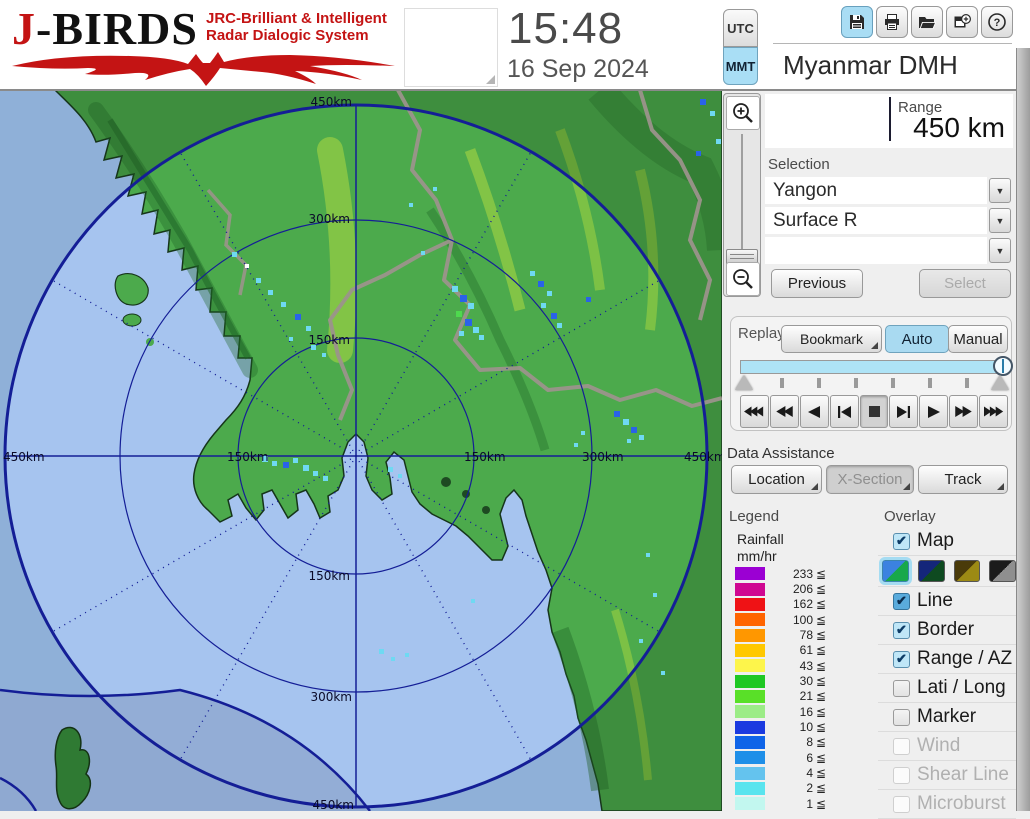 The image size is (1030, 819). I want to click on forward-button, so click(964, 411).